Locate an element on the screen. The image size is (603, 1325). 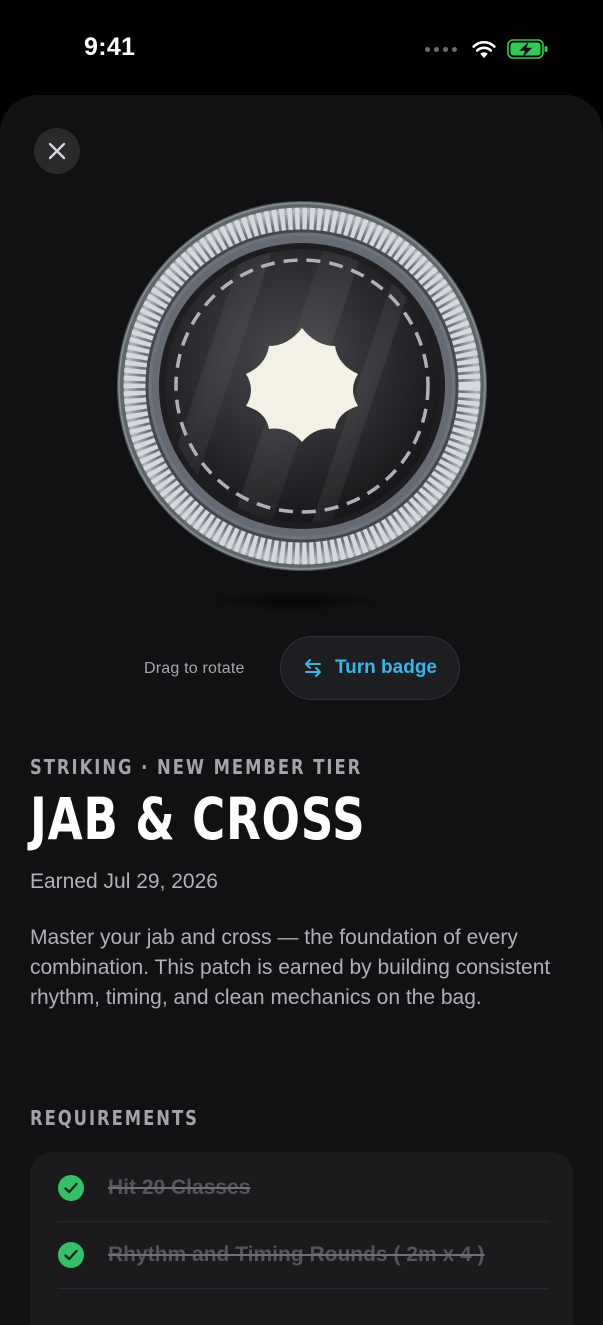
turn-badge-label: Turn badge is located at coordinates (386, 667).